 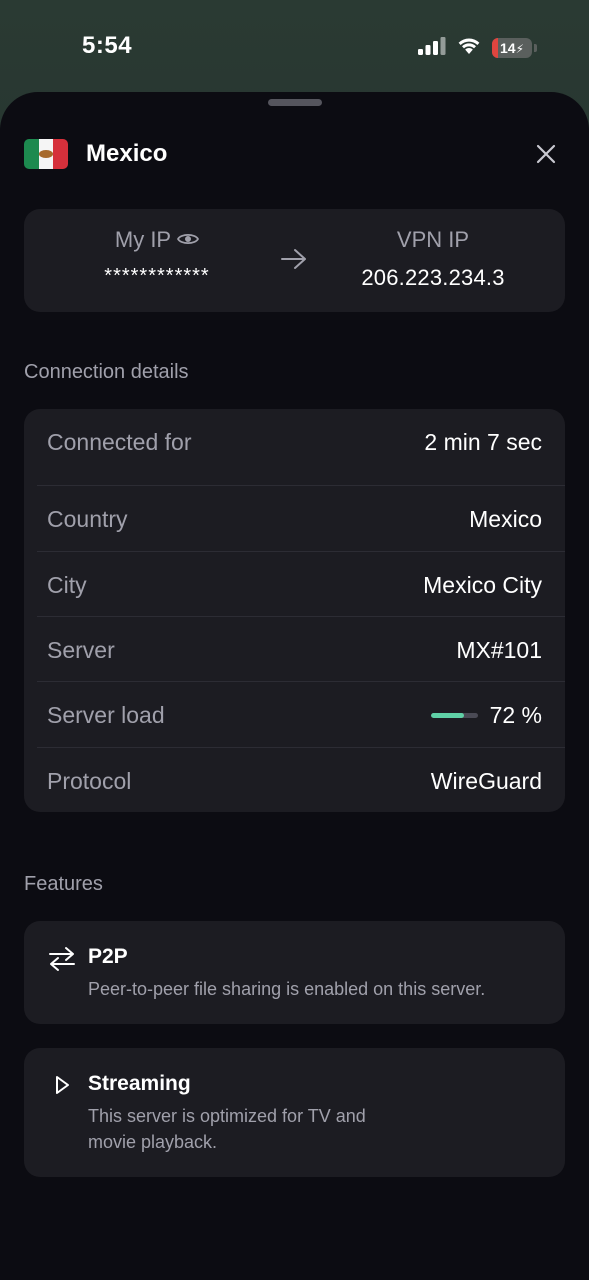 What do you see at coordinates (432, 48) in the screenshot?
I see `cellular-signal-icon` at bounding box center [432, 48].